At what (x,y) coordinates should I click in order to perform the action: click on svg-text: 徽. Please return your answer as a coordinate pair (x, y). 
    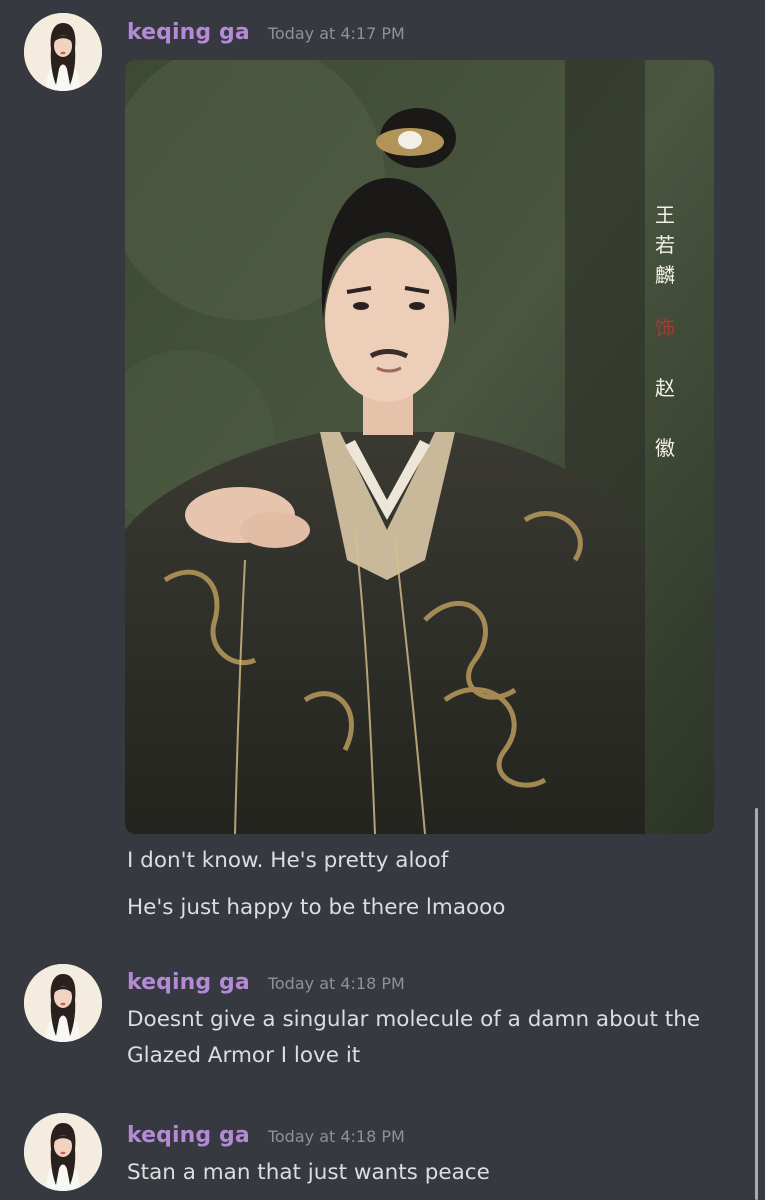
    Looking at the image, I should click on (665, 448).